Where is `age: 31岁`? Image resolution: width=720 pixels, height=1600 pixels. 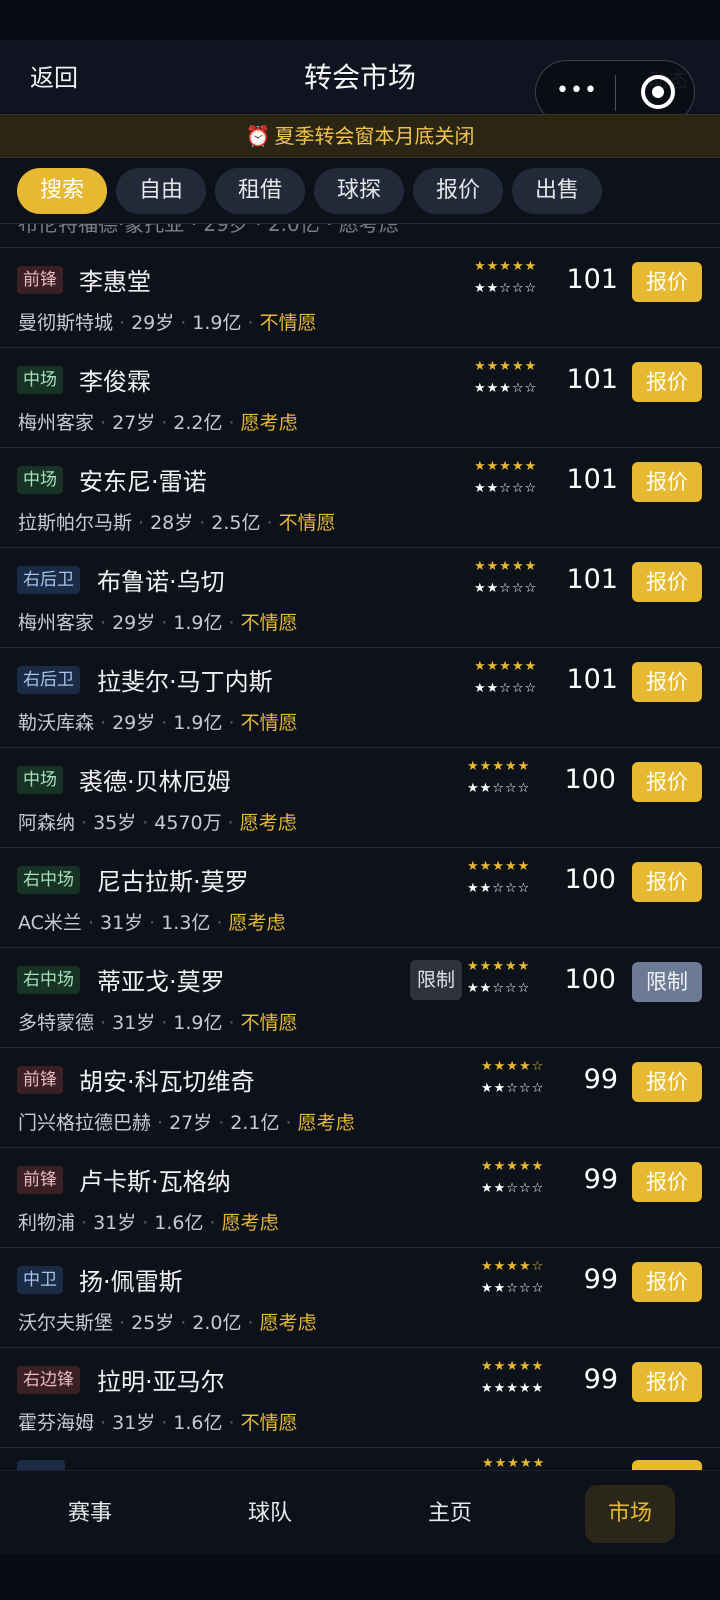
age: 31岁 is located at coordinates (134, 1023).